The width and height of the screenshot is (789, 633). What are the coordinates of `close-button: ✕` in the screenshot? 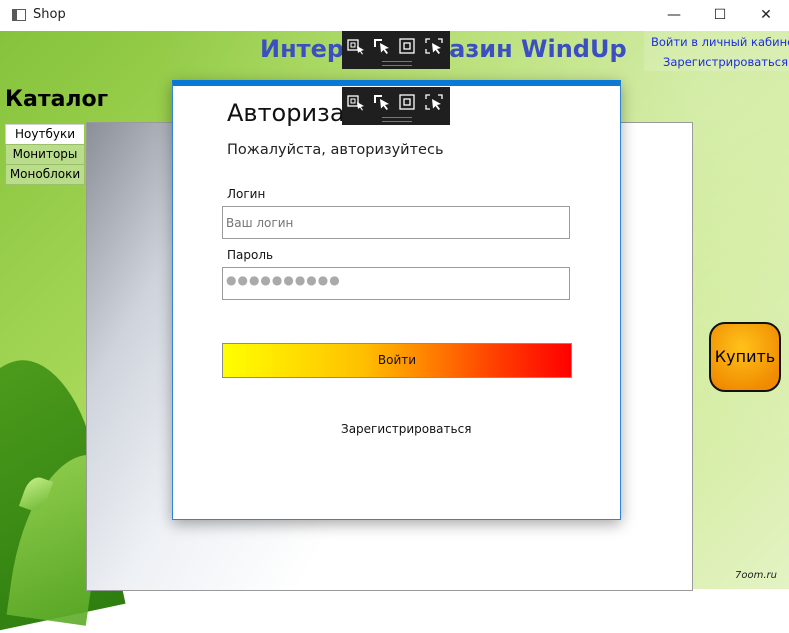 It's located at (766, 15).